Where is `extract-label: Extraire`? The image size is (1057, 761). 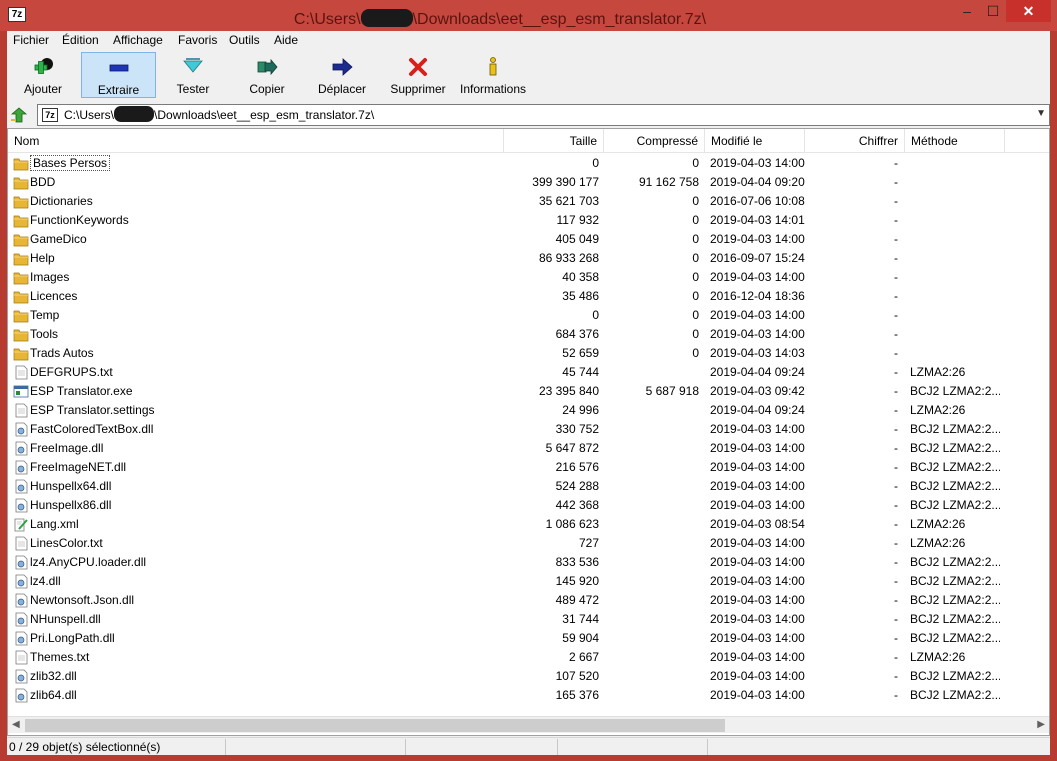 extract-label: Extraire is located at coordinates (118, 90).